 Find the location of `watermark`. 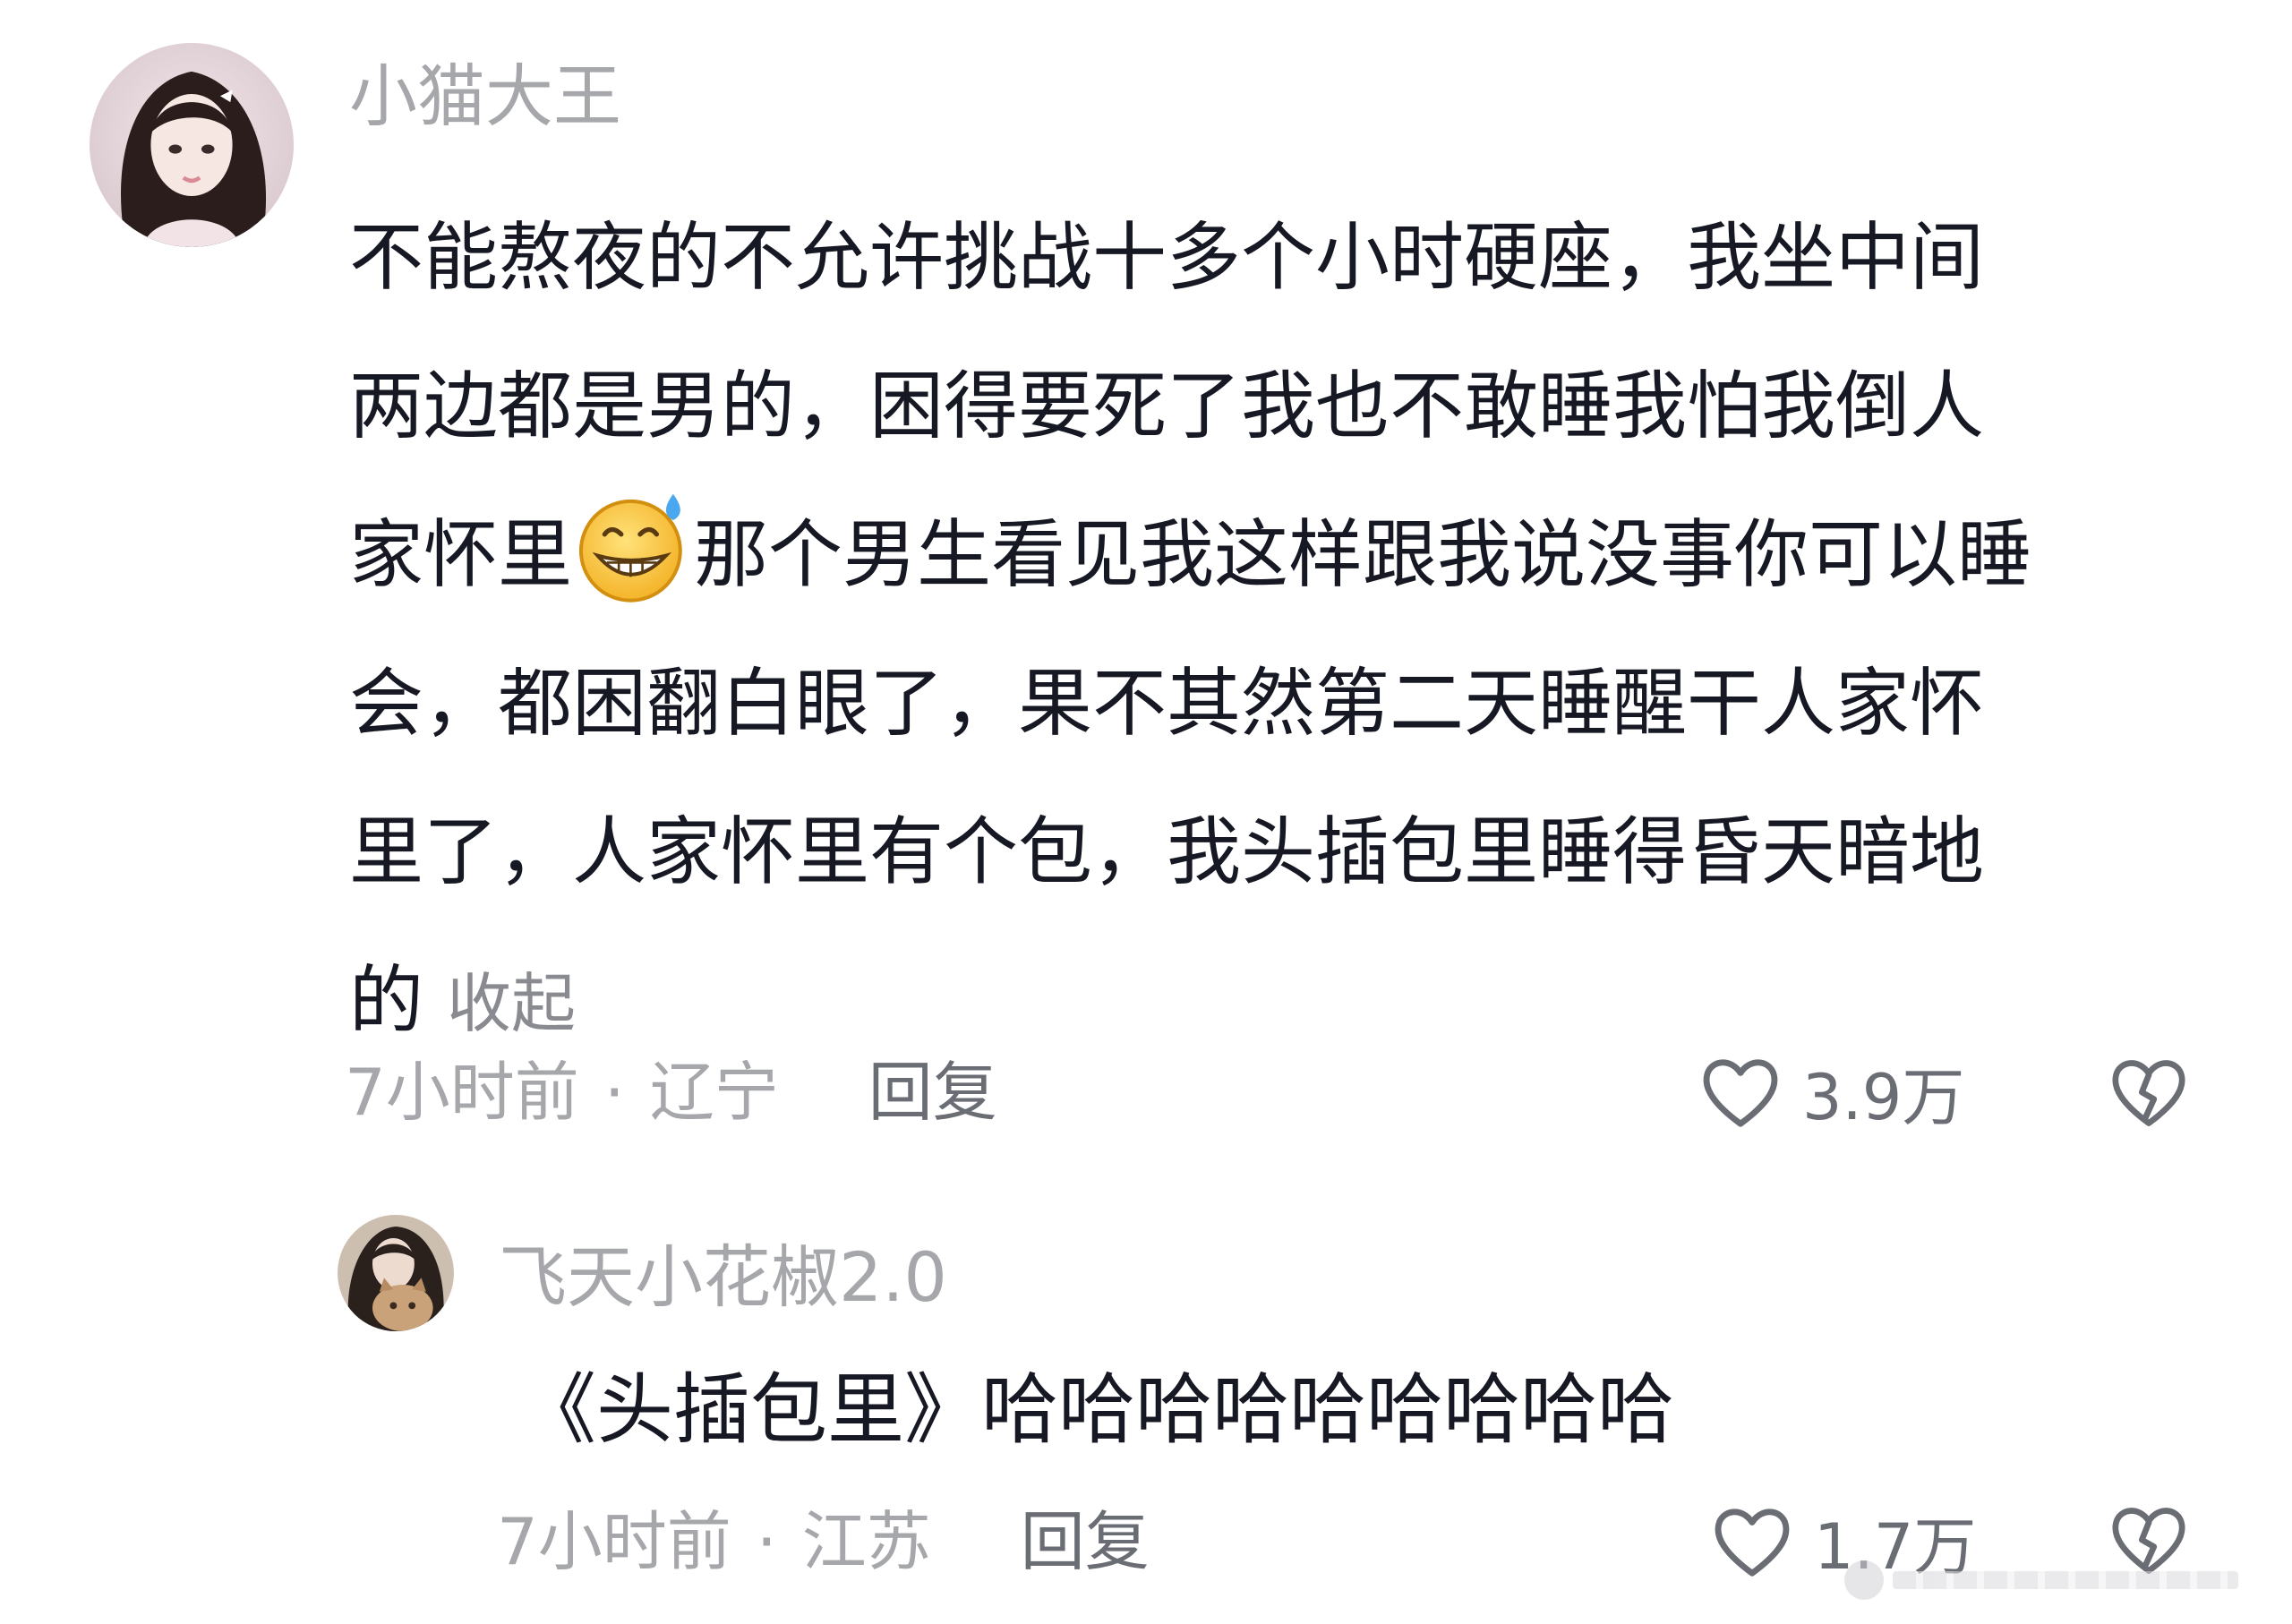

watermark is located at coordinates (2041, 1580).